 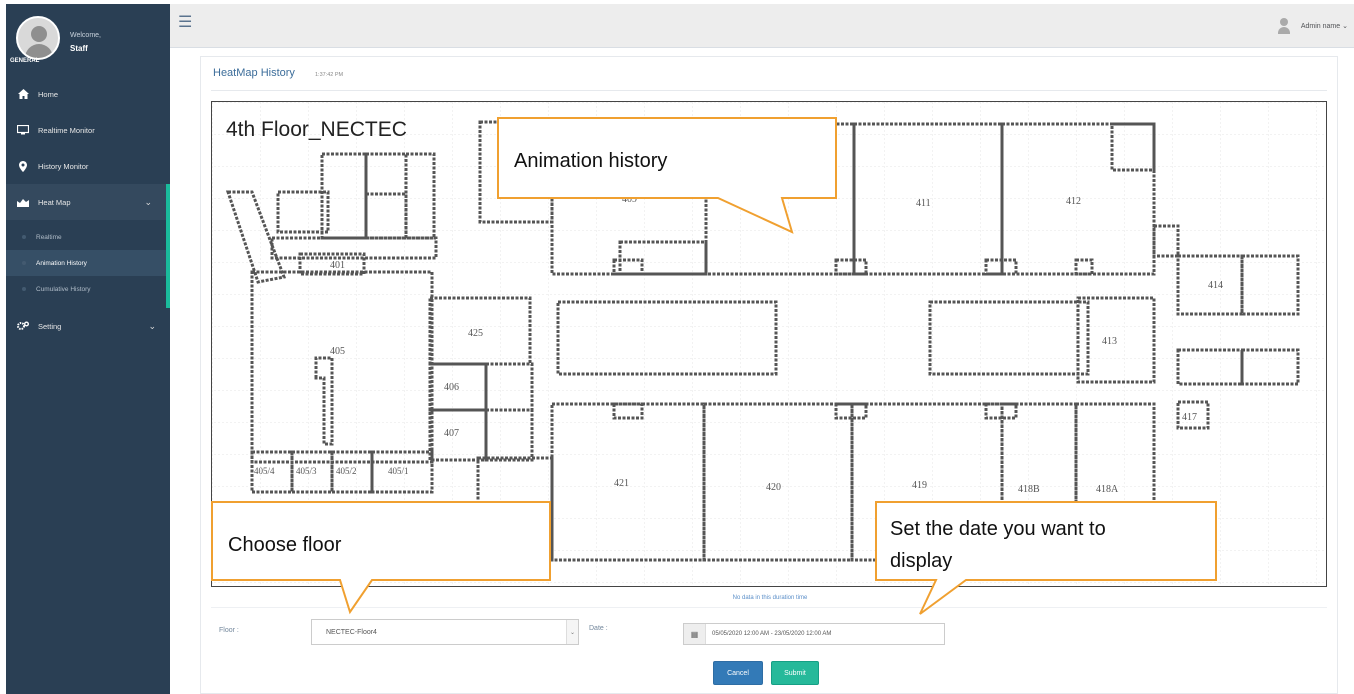 What do you see at coordinates (185, 22) in the screenshot?
I see `menu-toggle-icon: ☰` at bounding box center [185, 22].